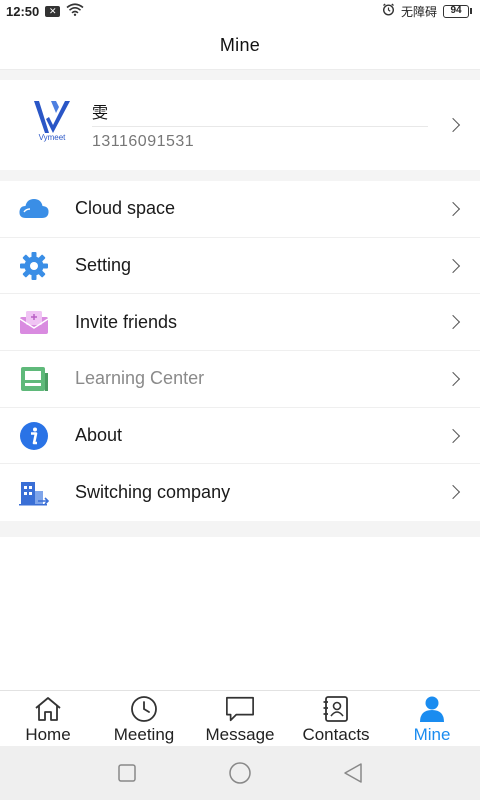 This screenshot has width=480, height=800. What do you see at coordinates (432, 709) in the screenshot?
I see `person-icon` at bounding box center [432, 709].